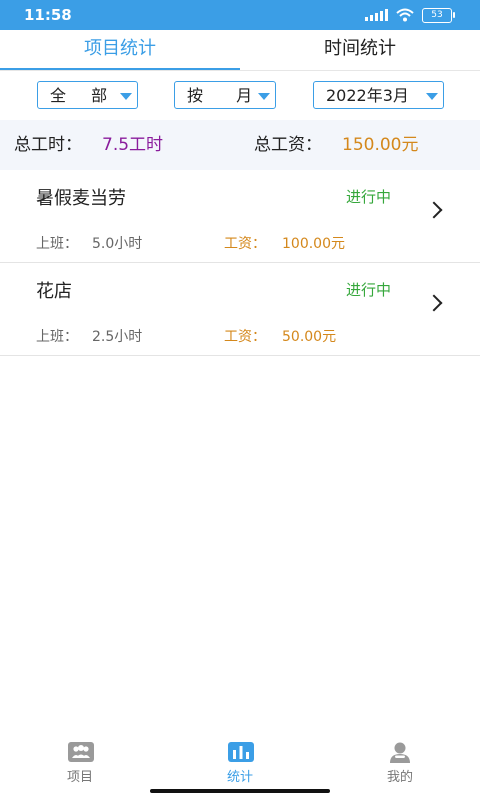  I want to click on tab-project-stats: 项目统计, so click(120, 50).